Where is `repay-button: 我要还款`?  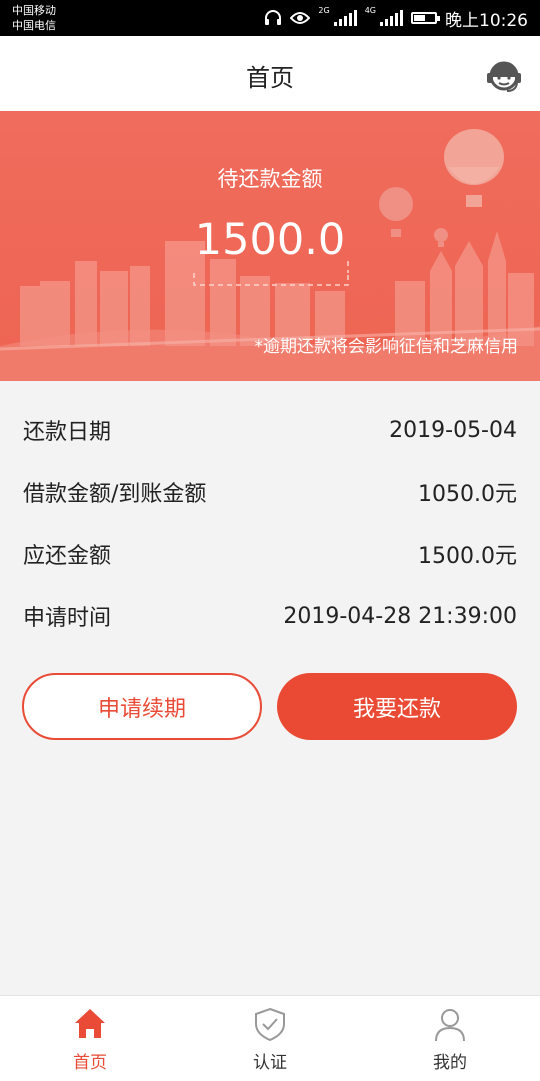 repay-button: 我要还款 is located at coordinates (397, 706).